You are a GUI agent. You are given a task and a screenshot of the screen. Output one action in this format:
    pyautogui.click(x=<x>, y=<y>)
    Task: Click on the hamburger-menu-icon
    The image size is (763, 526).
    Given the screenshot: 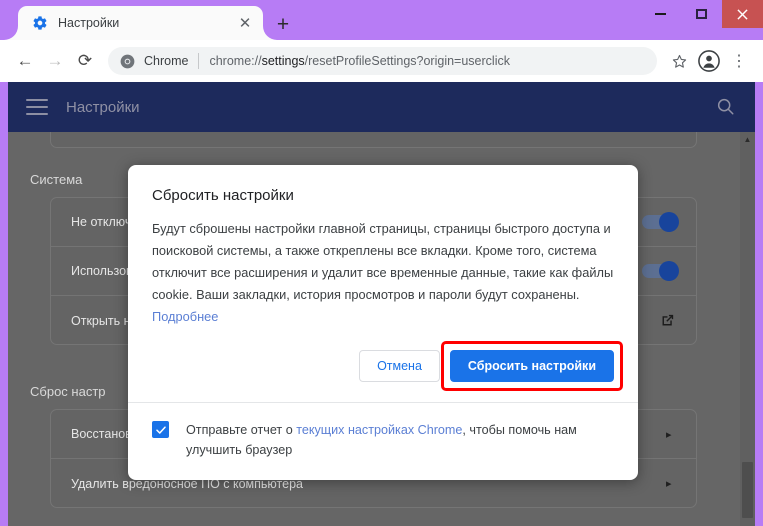 What is the action you would take?
    pyautogui.click(x=37, y=107)
    